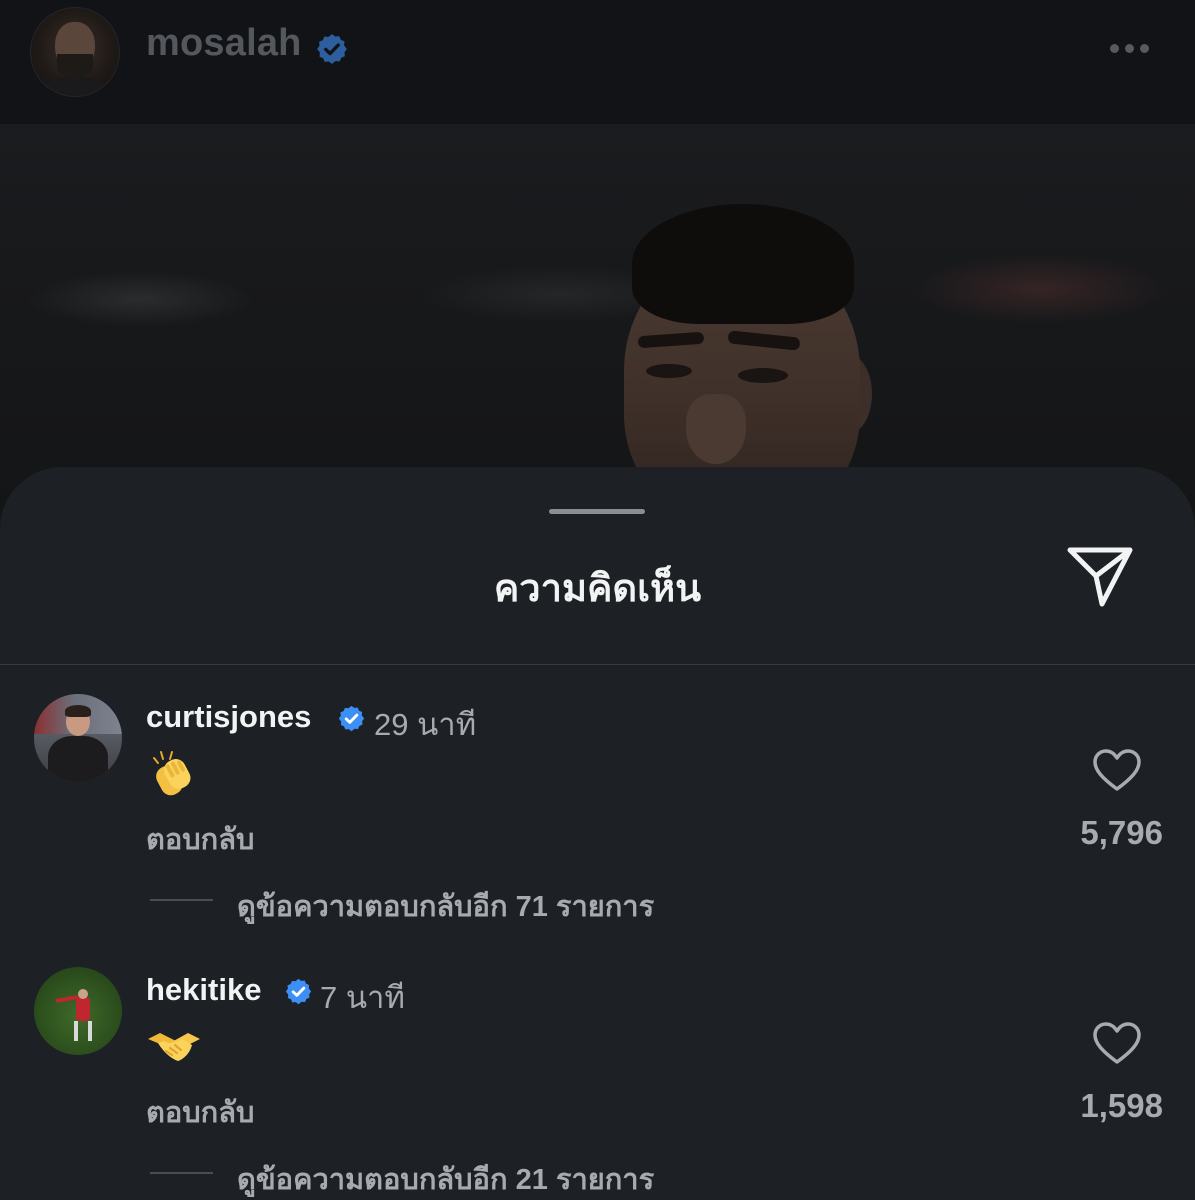 The image size is (1195, 1200). Describe the element at coordinates (362, 997) in the screenshot. I see `comment-time: 7 นาที` at that location.